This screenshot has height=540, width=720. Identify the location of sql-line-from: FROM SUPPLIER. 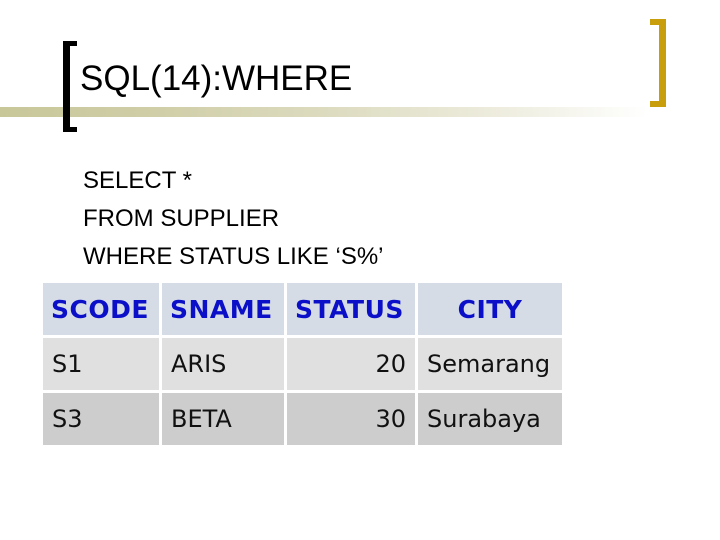
(181, 218).